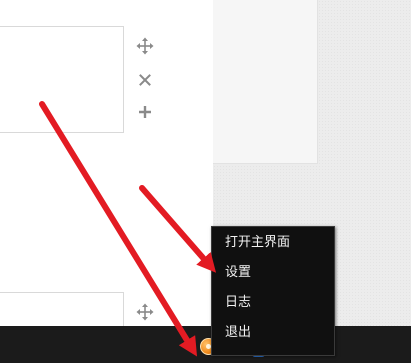 The width and height of the screenshot is (411, 363). Describe the element at coordinates (62, 79) in the screenshot. I see `top-input-box` at that location.